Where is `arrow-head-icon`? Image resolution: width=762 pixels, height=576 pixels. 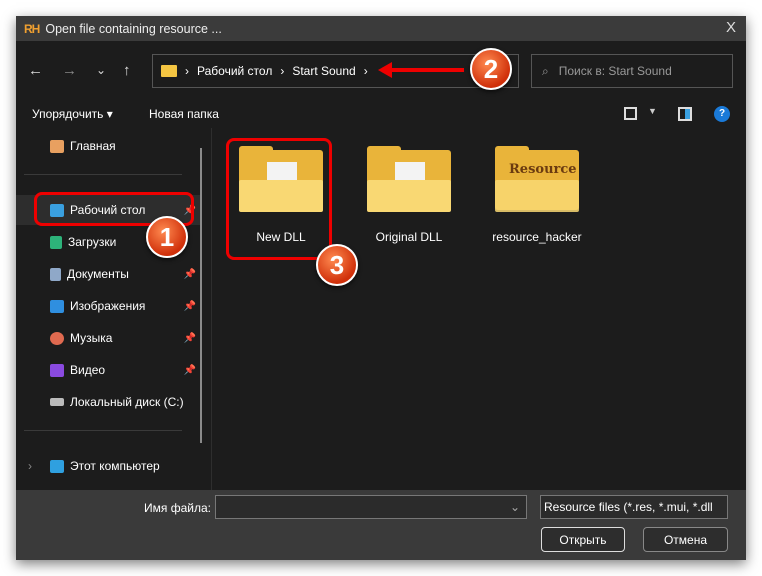 arrow-head-icon is located at coordinates (385, 70).